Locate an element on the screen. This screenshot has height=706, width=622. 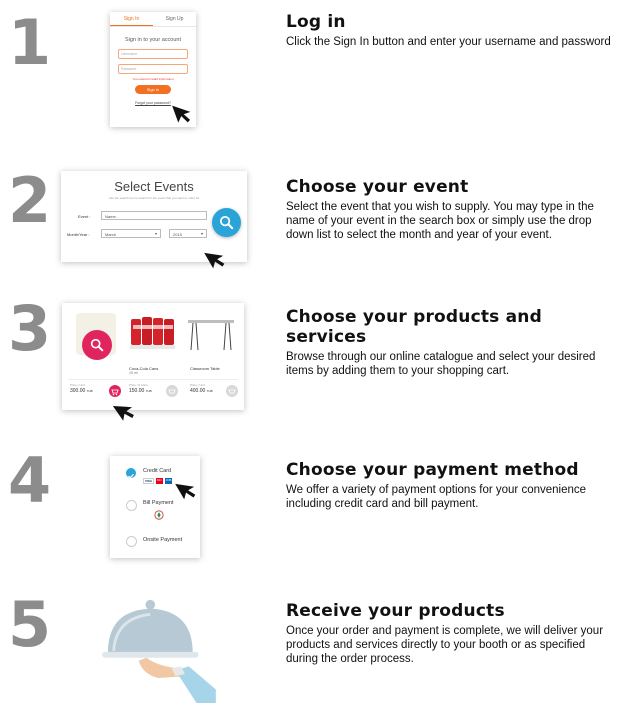
price-2: 150.00 THB is located at coordinates (140, 391).